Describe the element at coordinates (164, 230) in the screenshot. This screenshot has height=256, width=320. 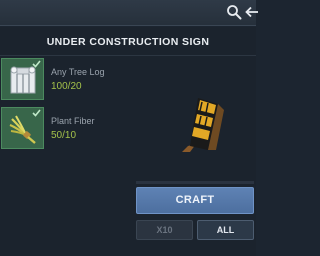
I see `craft-x10-button: X10` at that location.